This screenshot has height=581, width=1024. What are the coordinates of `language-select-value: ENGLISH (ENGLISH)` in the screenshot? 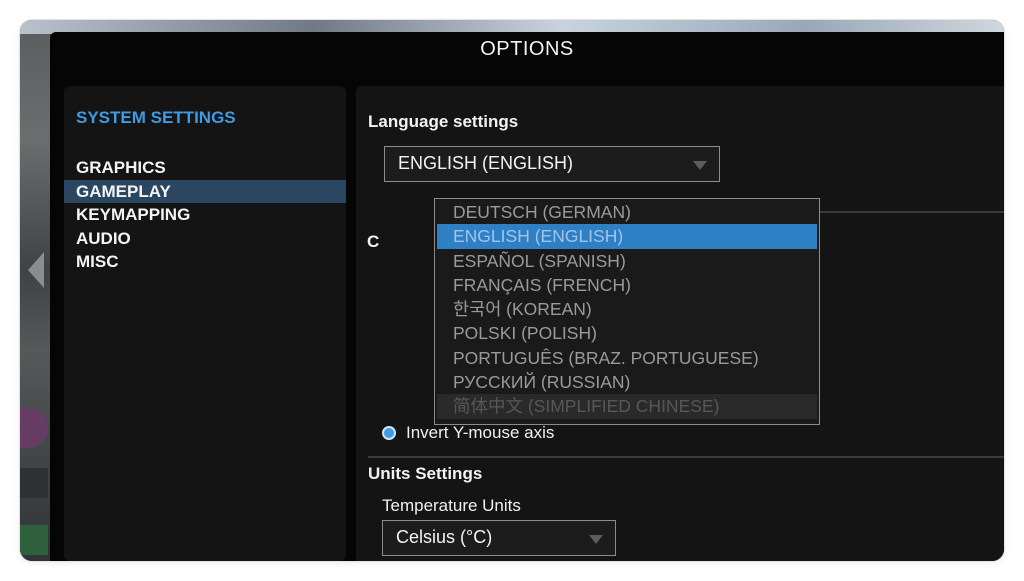 It's located at (486, 163).